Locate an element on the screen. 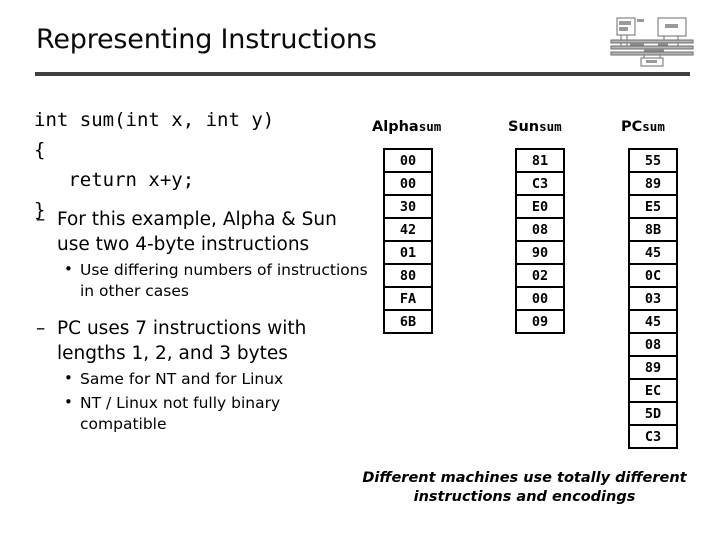 Image resolution: width=720 pixels, height=540 pixels. bullet-item-level2: • NT / Linux not fully binary compatible is located at coordinates (200, 414).